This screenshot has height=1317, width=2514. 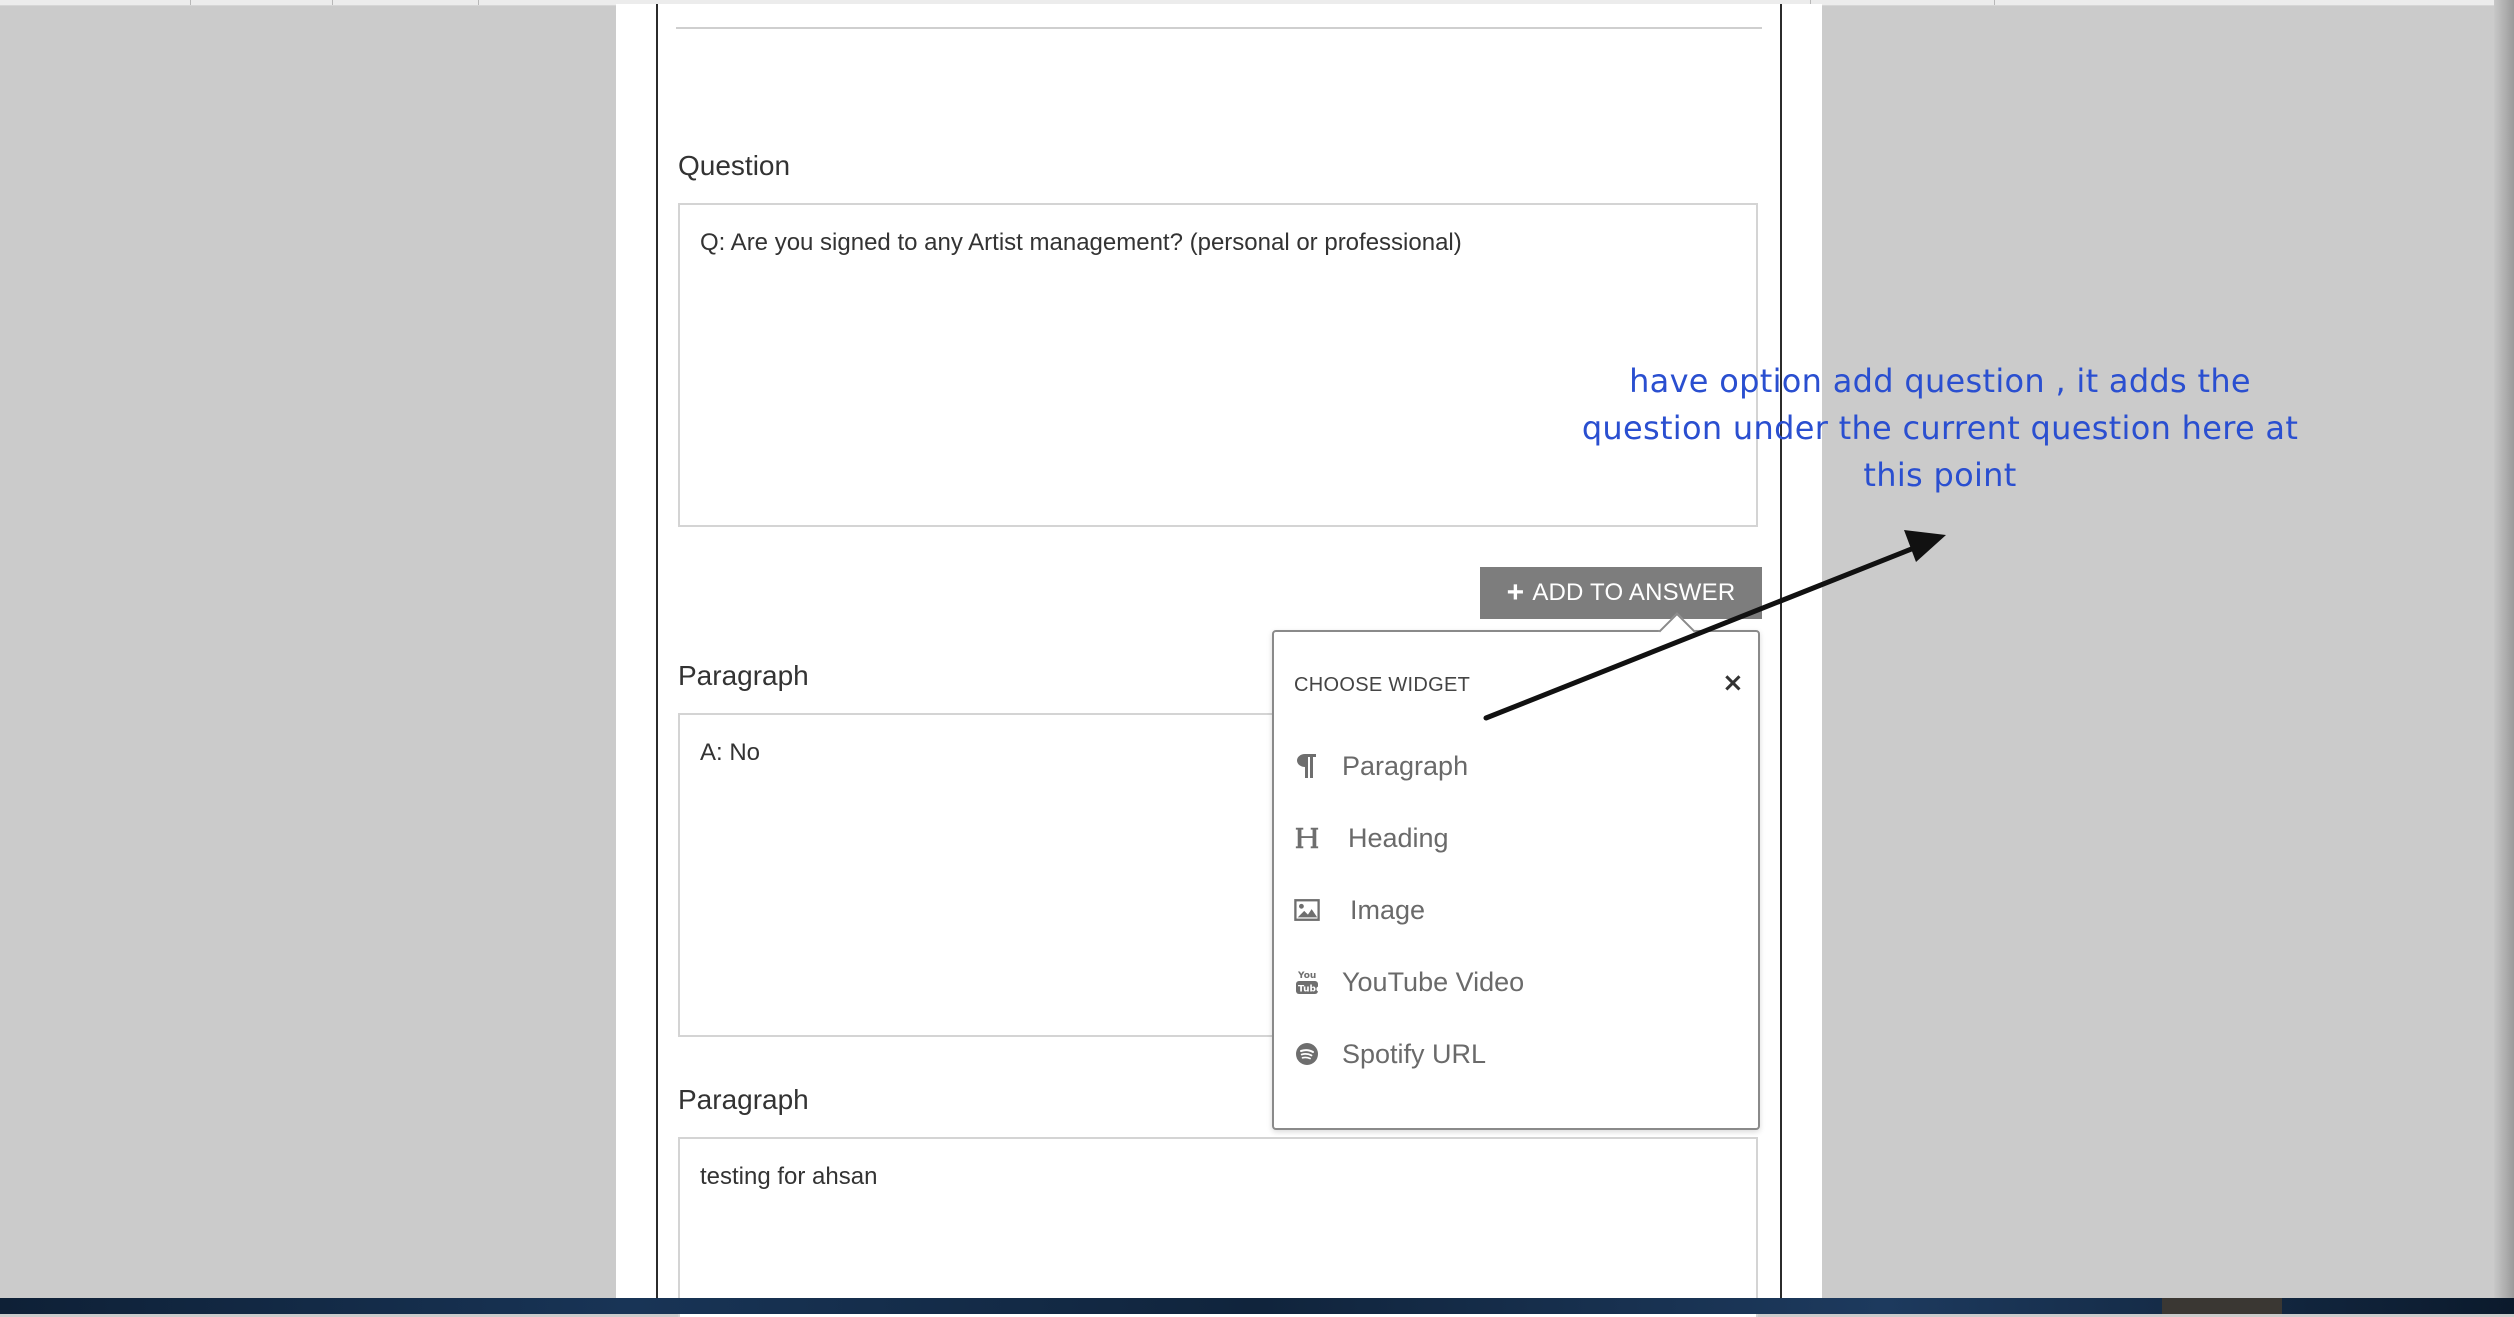 I want to click on annotation-arrow, so click(x=1714, y=625).